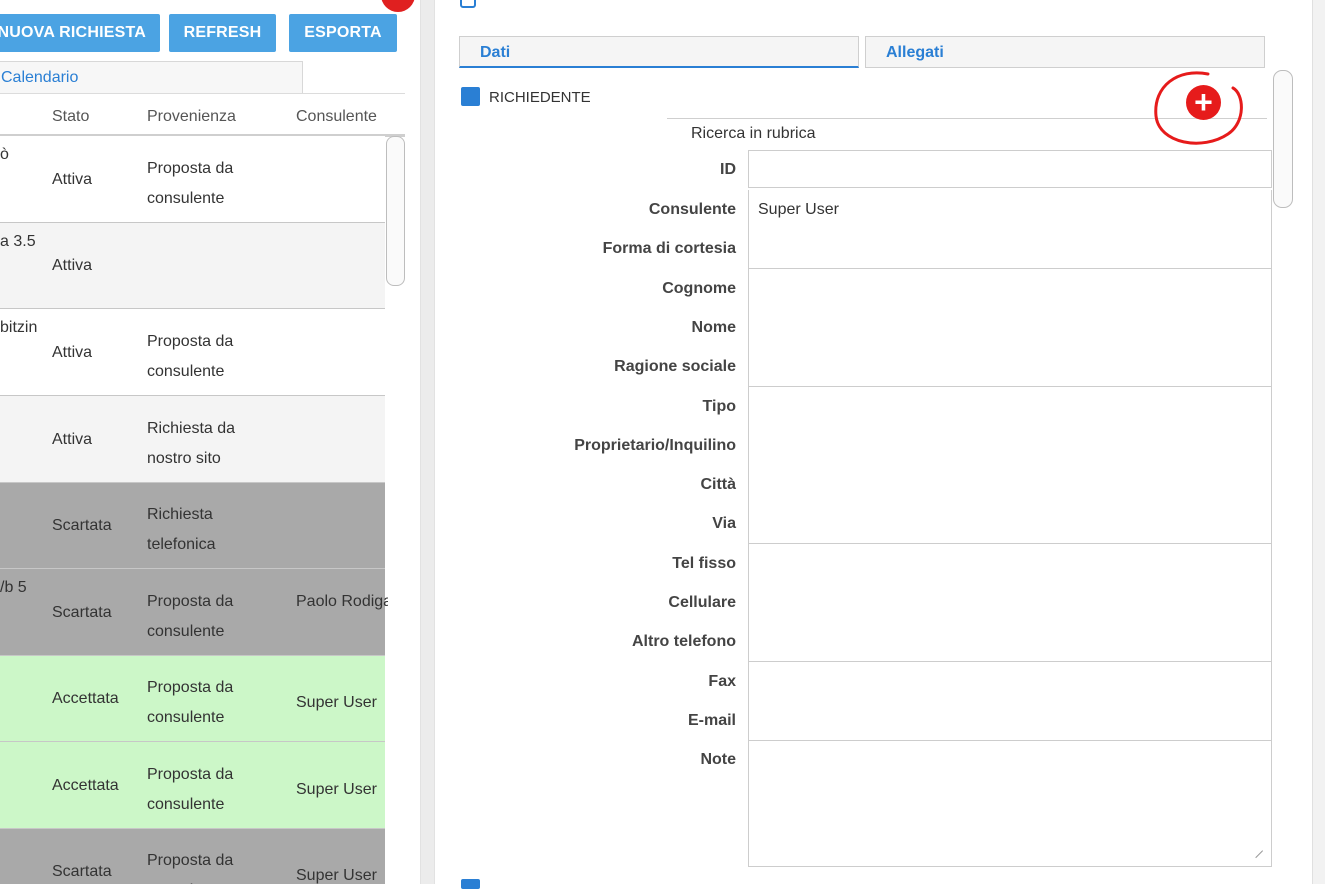 The width and height of the screenshot is (1325, 889). What do you see at coordinates (728, 169) in the screenshot?
I see `field-label: ID` at bounding box center [728, 169].